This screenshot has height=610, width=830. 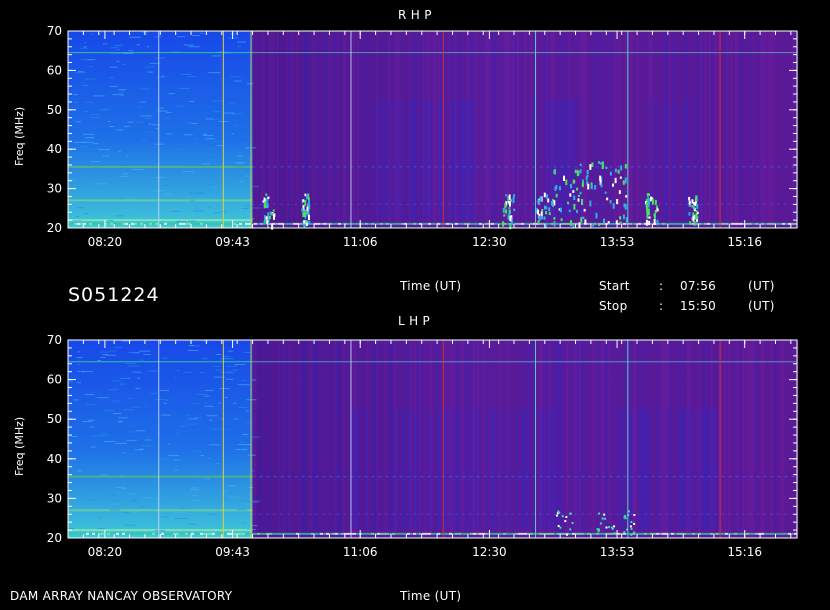 I want to click on lhp-ytick-label: 40, so click(x=54, y=459).